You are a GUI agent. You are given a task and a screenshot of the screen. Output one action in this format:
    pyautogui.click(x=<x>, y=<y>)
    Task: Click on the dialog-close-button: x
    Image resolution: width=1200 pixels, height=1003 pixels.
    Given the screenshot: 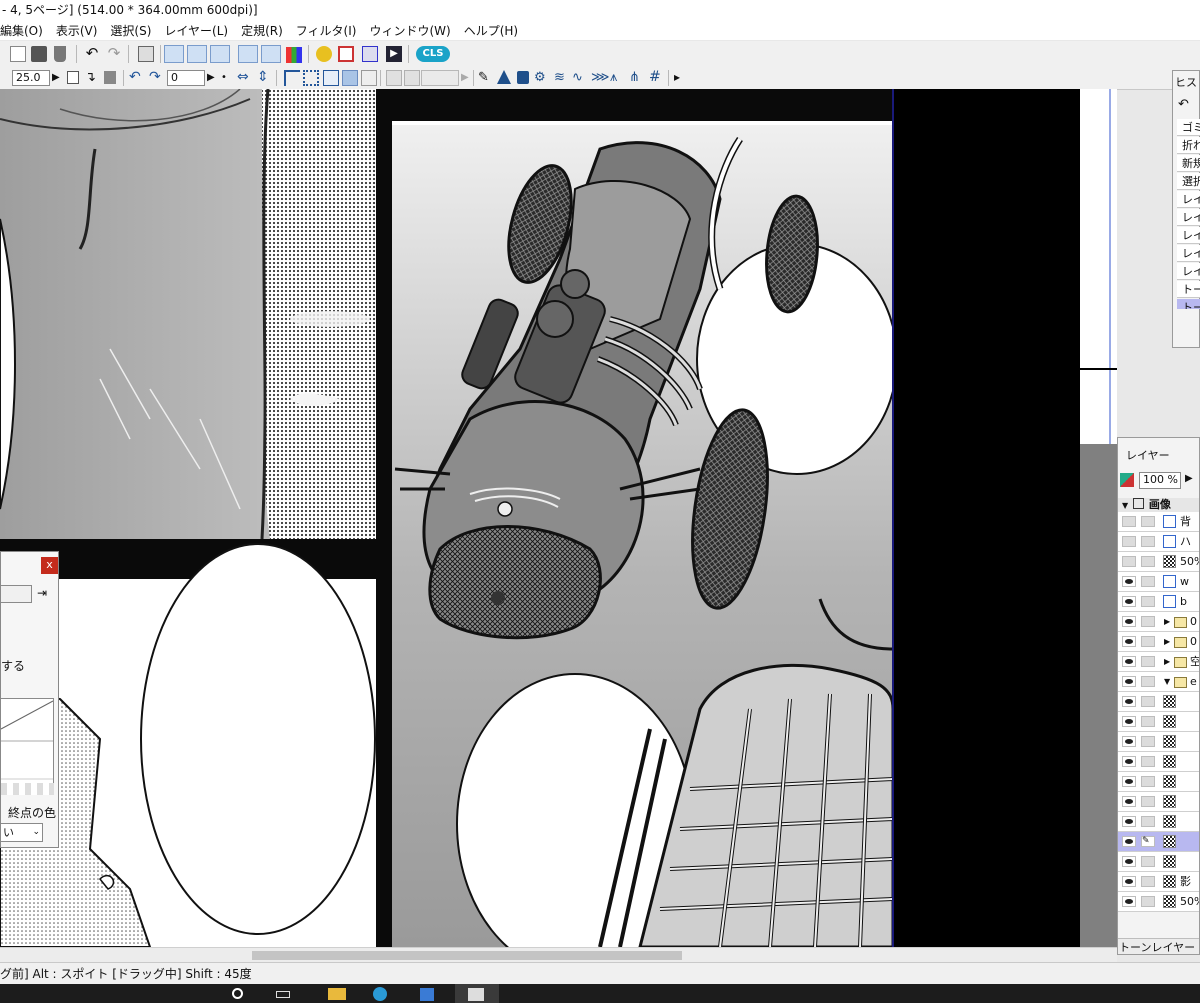 What is the action you would take?
    pyautogui.click(x=49, y=565)
    